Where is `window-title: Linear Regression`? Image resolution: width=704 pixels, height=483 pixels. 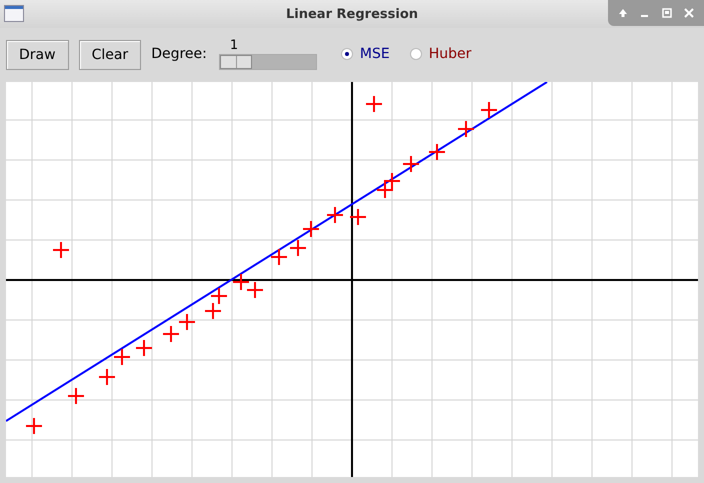 window-title: Linear Regression is located at coordinates (352, 14).